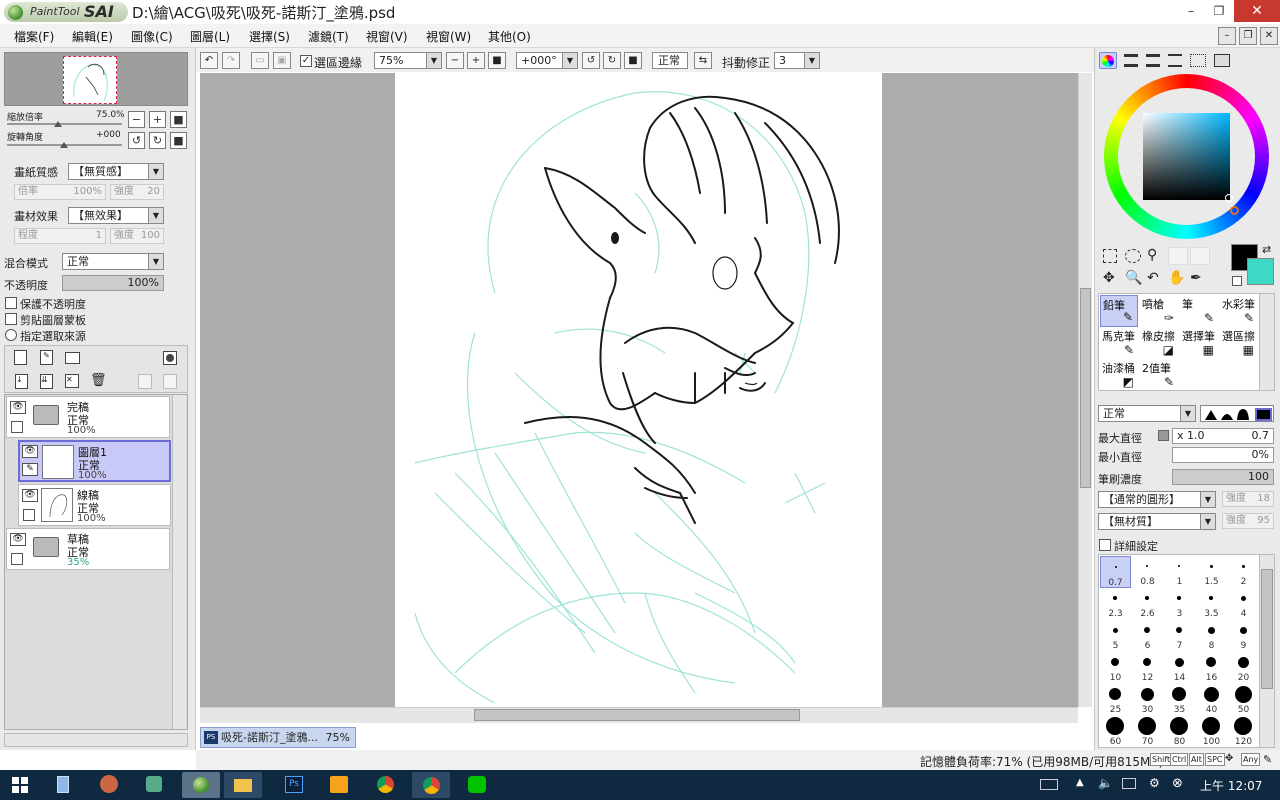  Describe the element at coordinates (477, 784) in the screenshot. I see `line-taskbar-icon` at that location.